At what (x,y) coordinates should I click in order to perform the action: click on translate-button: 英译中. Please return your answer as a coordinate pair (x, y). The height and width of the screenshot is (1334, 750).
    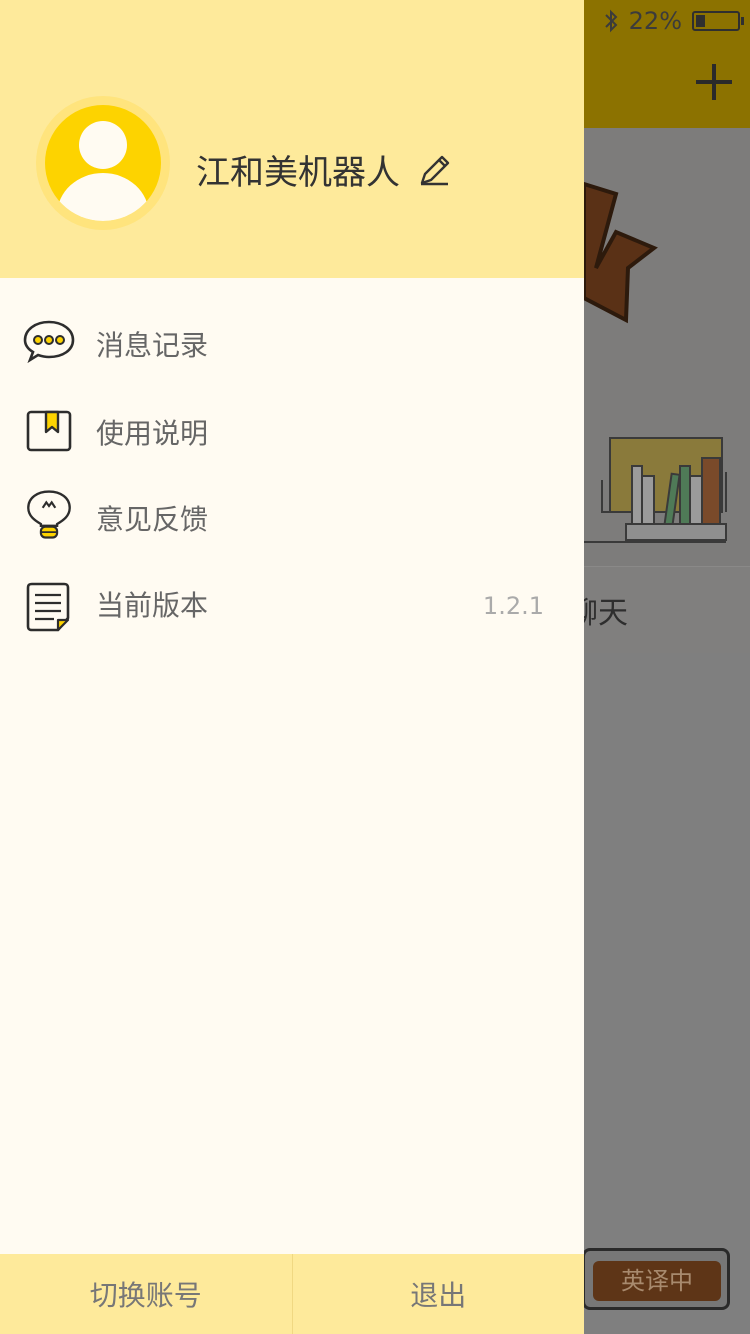
    Looking at the image, I should click on (656, 1279).